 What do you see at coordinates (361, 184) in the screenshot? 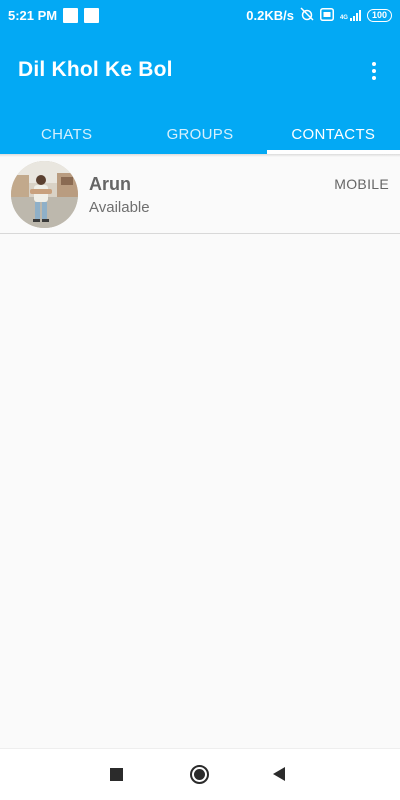
I see `contact-phone-type: MOBILE` at bounding box center [361, 184].